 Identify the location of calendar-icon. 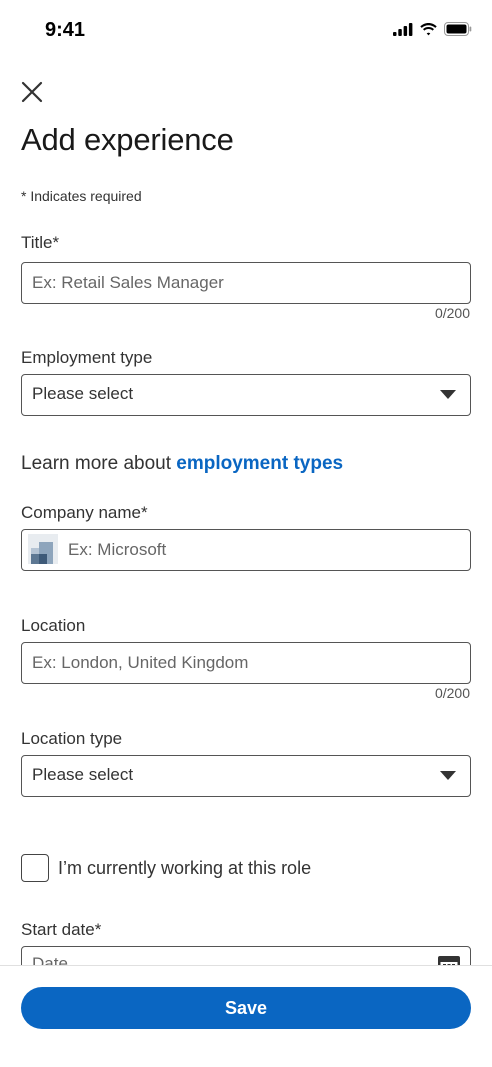
(449, 959).